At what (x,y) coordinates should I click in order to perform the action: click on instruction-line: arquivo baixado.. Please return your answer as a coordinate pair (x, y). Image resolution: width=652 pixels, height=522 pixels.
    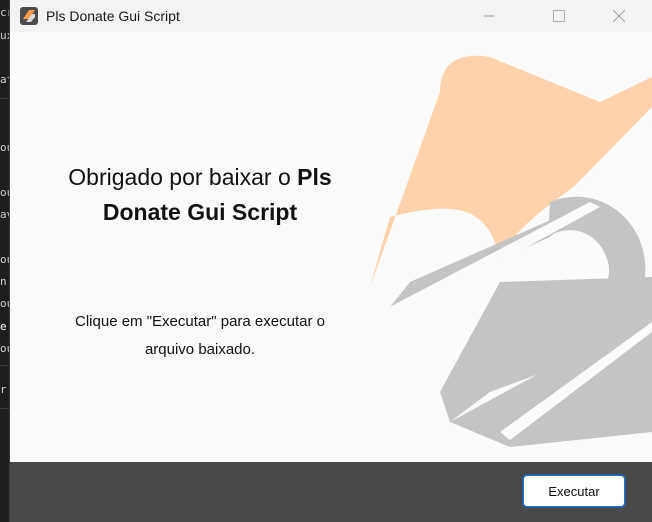
    Looking at the image, I should click on (200, 349).